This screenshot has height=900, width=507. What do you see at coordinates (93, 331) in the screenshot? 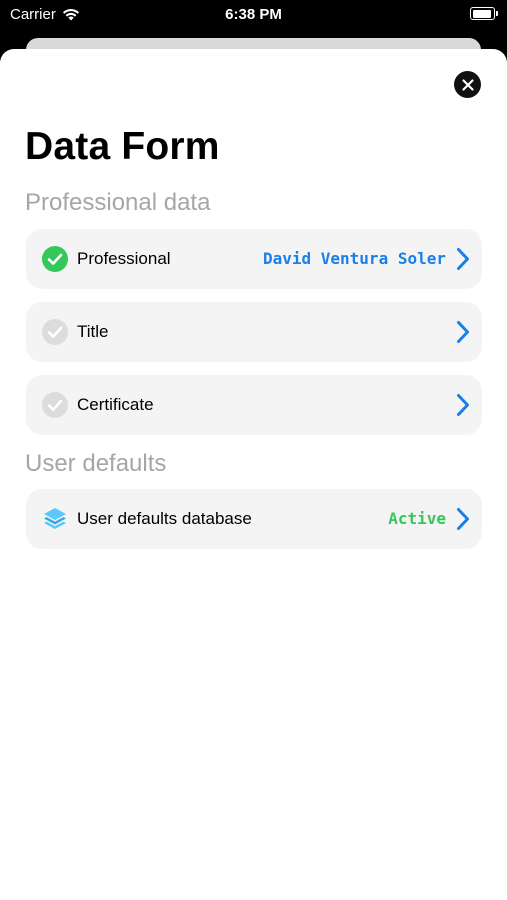
I see `row-label-title: Title` at bounding box center [93, 331].